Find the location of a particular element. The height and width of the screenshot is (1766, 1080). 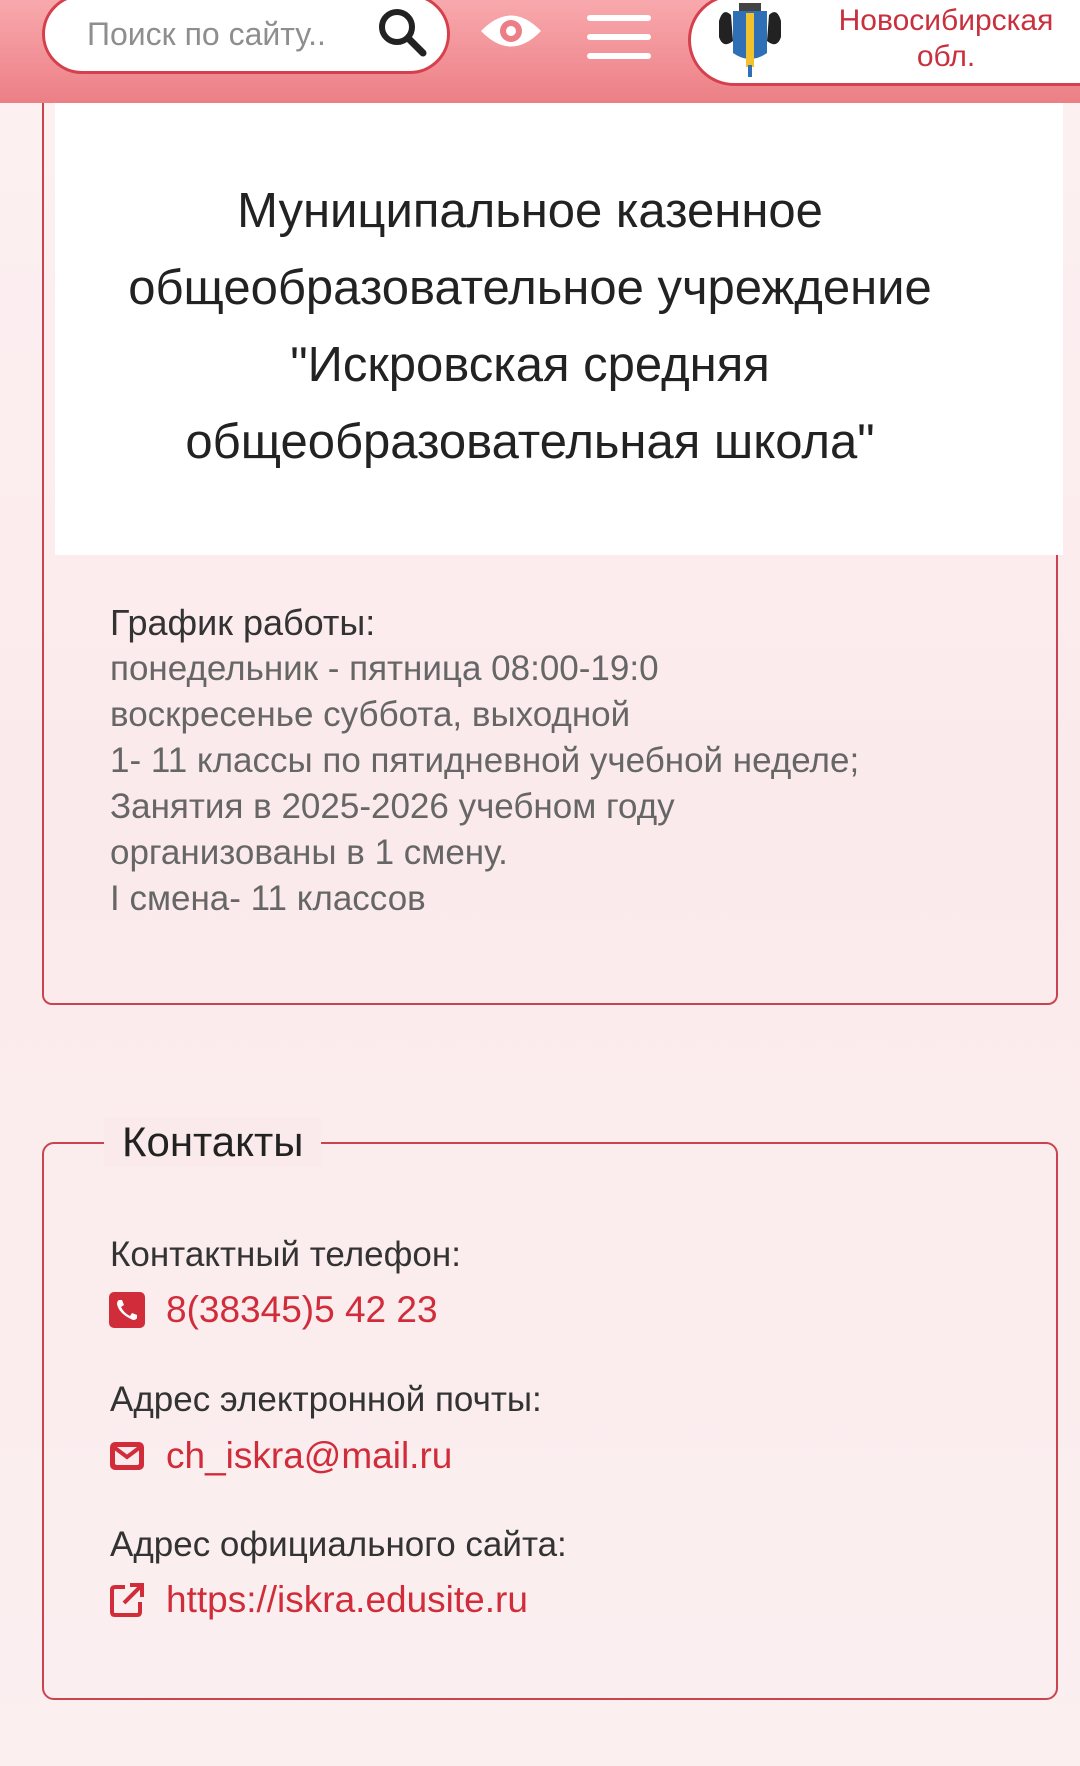

schedule-line: воскресенье суббота, выходной is located at coordinates (370, 714).